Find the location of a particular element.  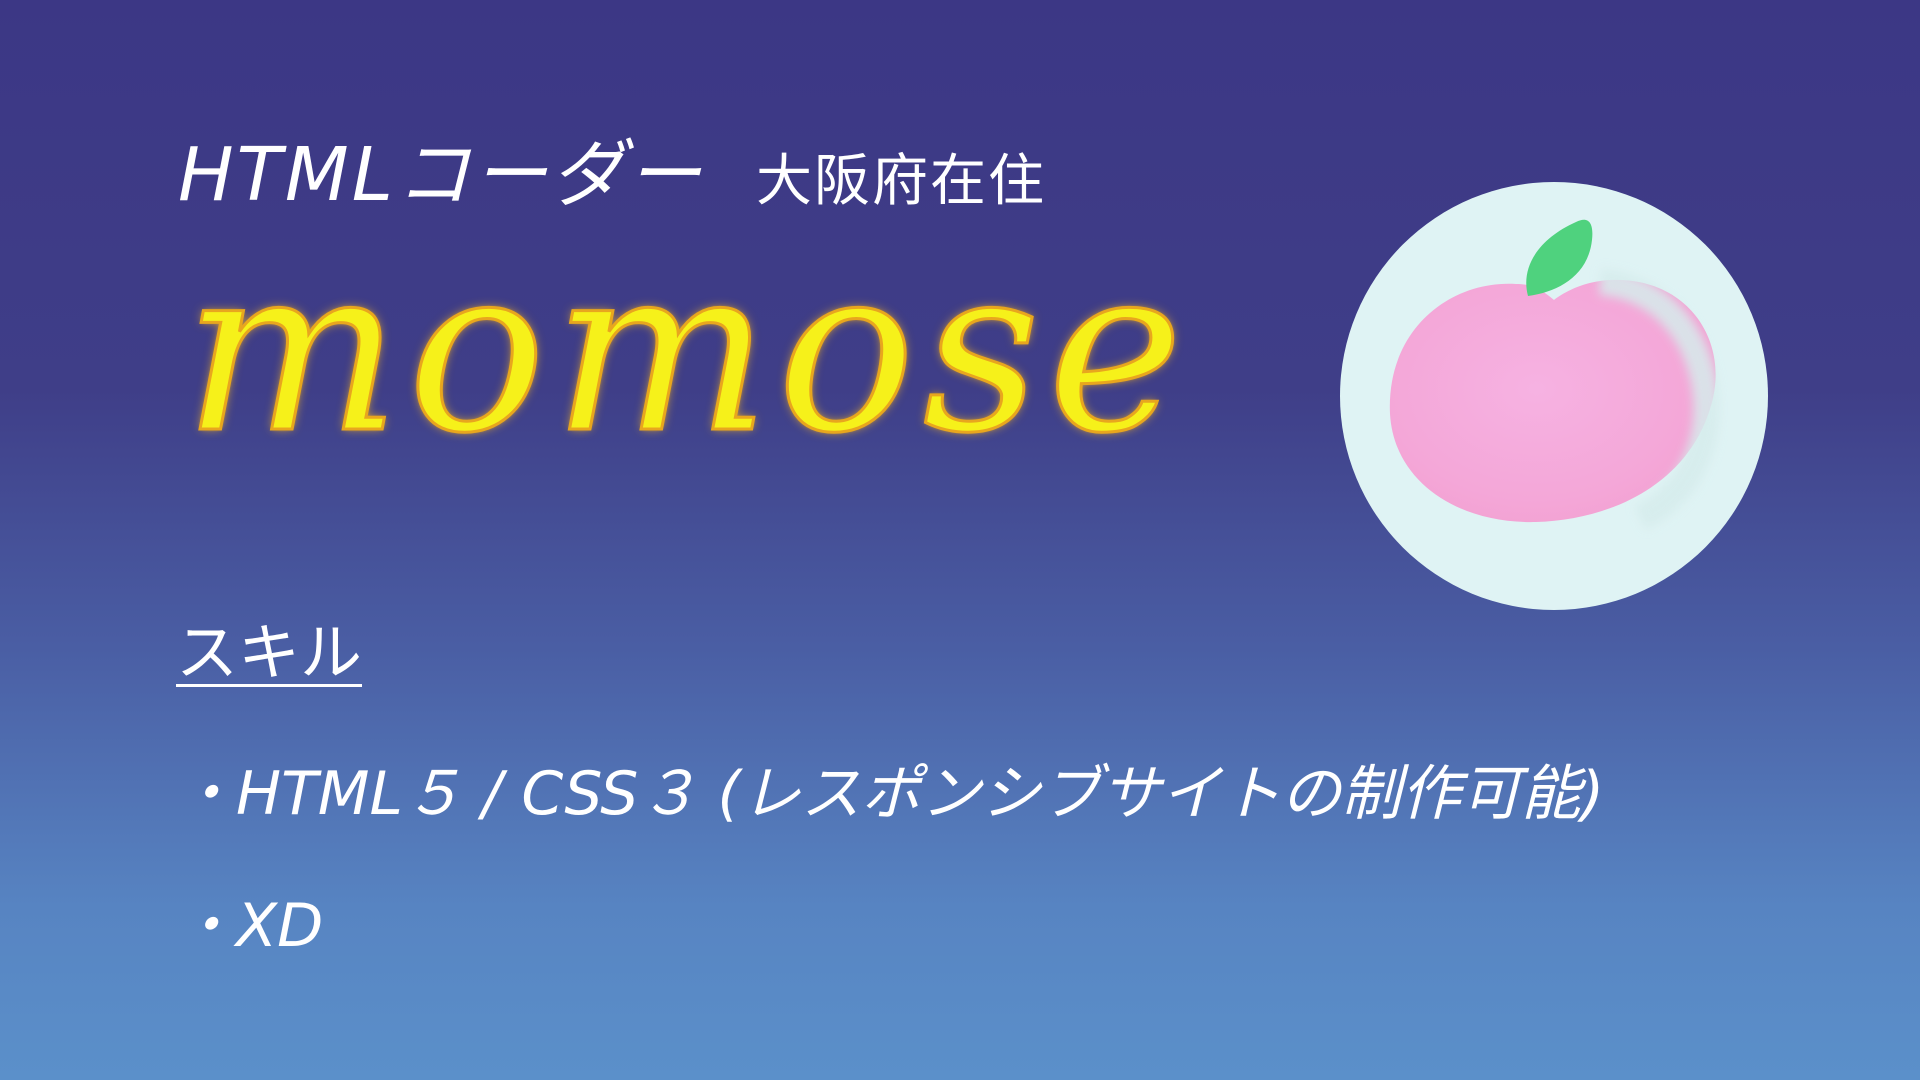

skill-item: ・HTML５ / CSS３ (レスポンシブサイトの制作可能) is located at coordinates (890, 794).